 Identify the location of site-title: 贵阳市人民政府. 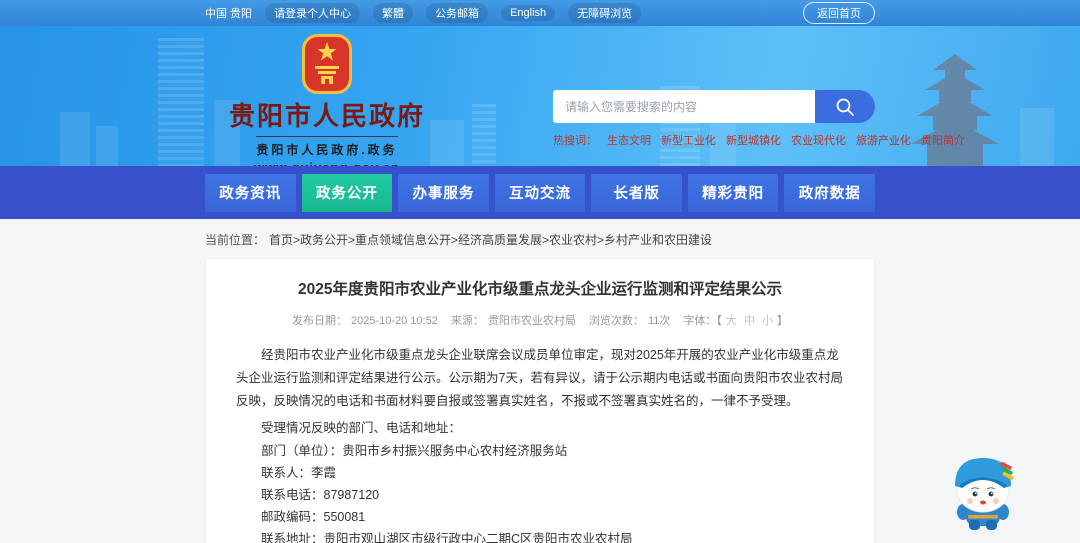
(326, 116).